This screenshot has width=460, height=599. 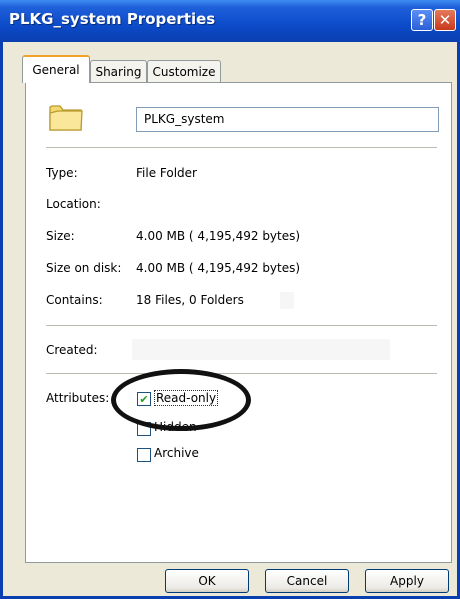 What do you see at coordinates (261, 349) in the screenshot?
I see `created-value` at bounding box center [261, 349].